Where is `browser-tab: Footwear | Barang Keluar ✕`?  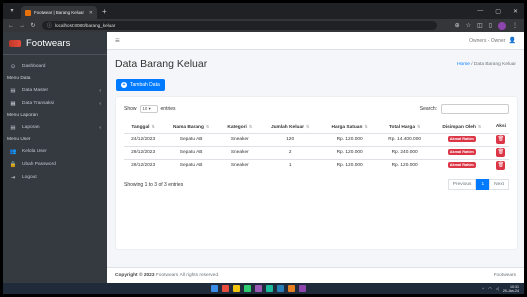 browser-tab: Footwear | Barang Keluar ✕ is located at coordinates (59, 12).